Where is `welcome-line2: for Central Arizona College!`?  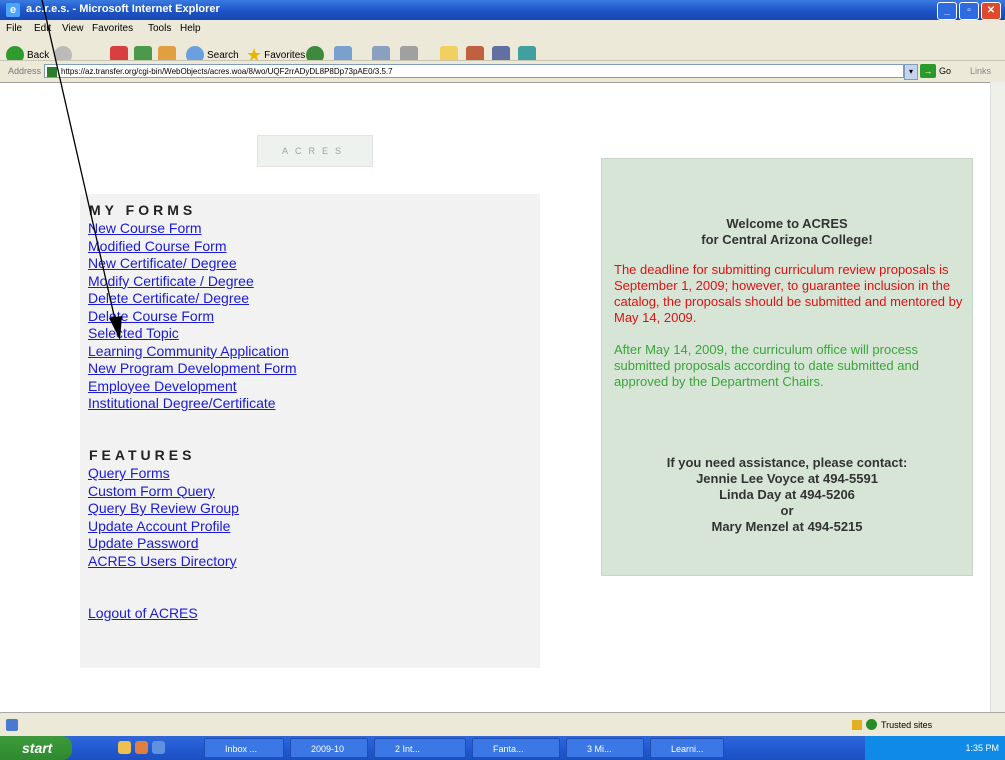 welcome-line2: for Central Arizona College! is located at coordinates (787, 239).